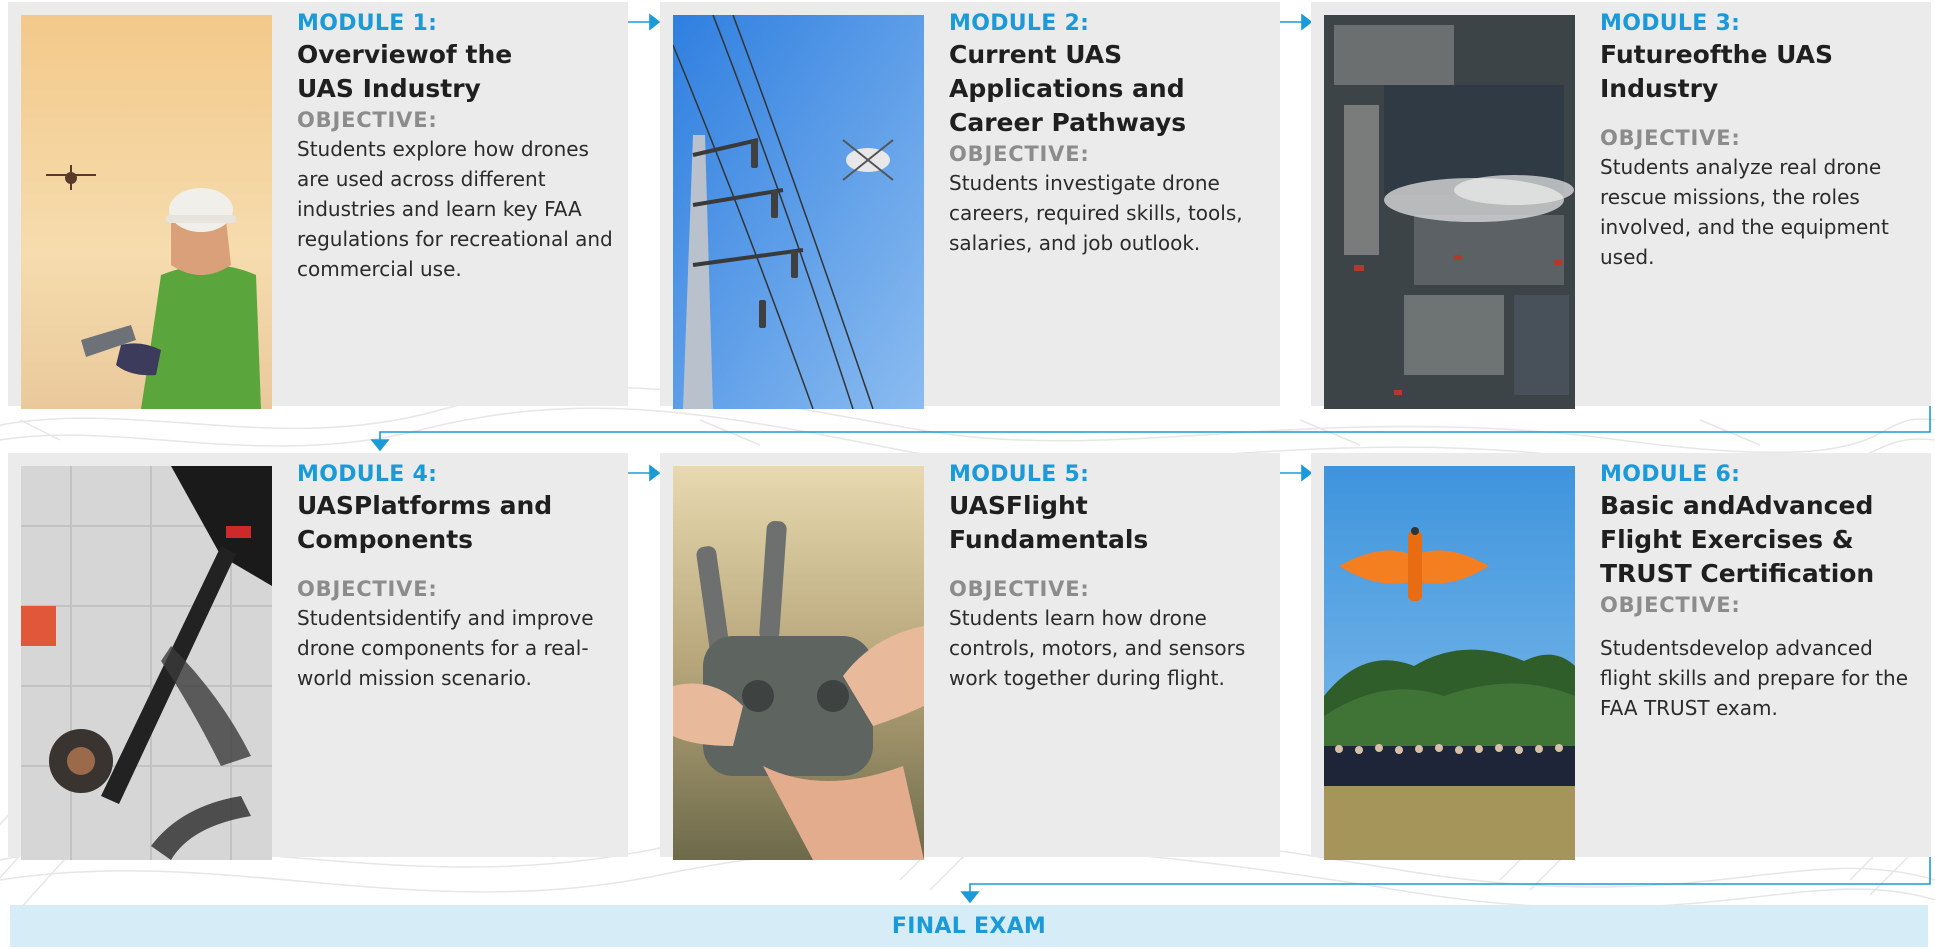  What do you see at coordinates (146, 663) in the screenshot?
I see `drone-components-photo` at bounding box center [146, 663].